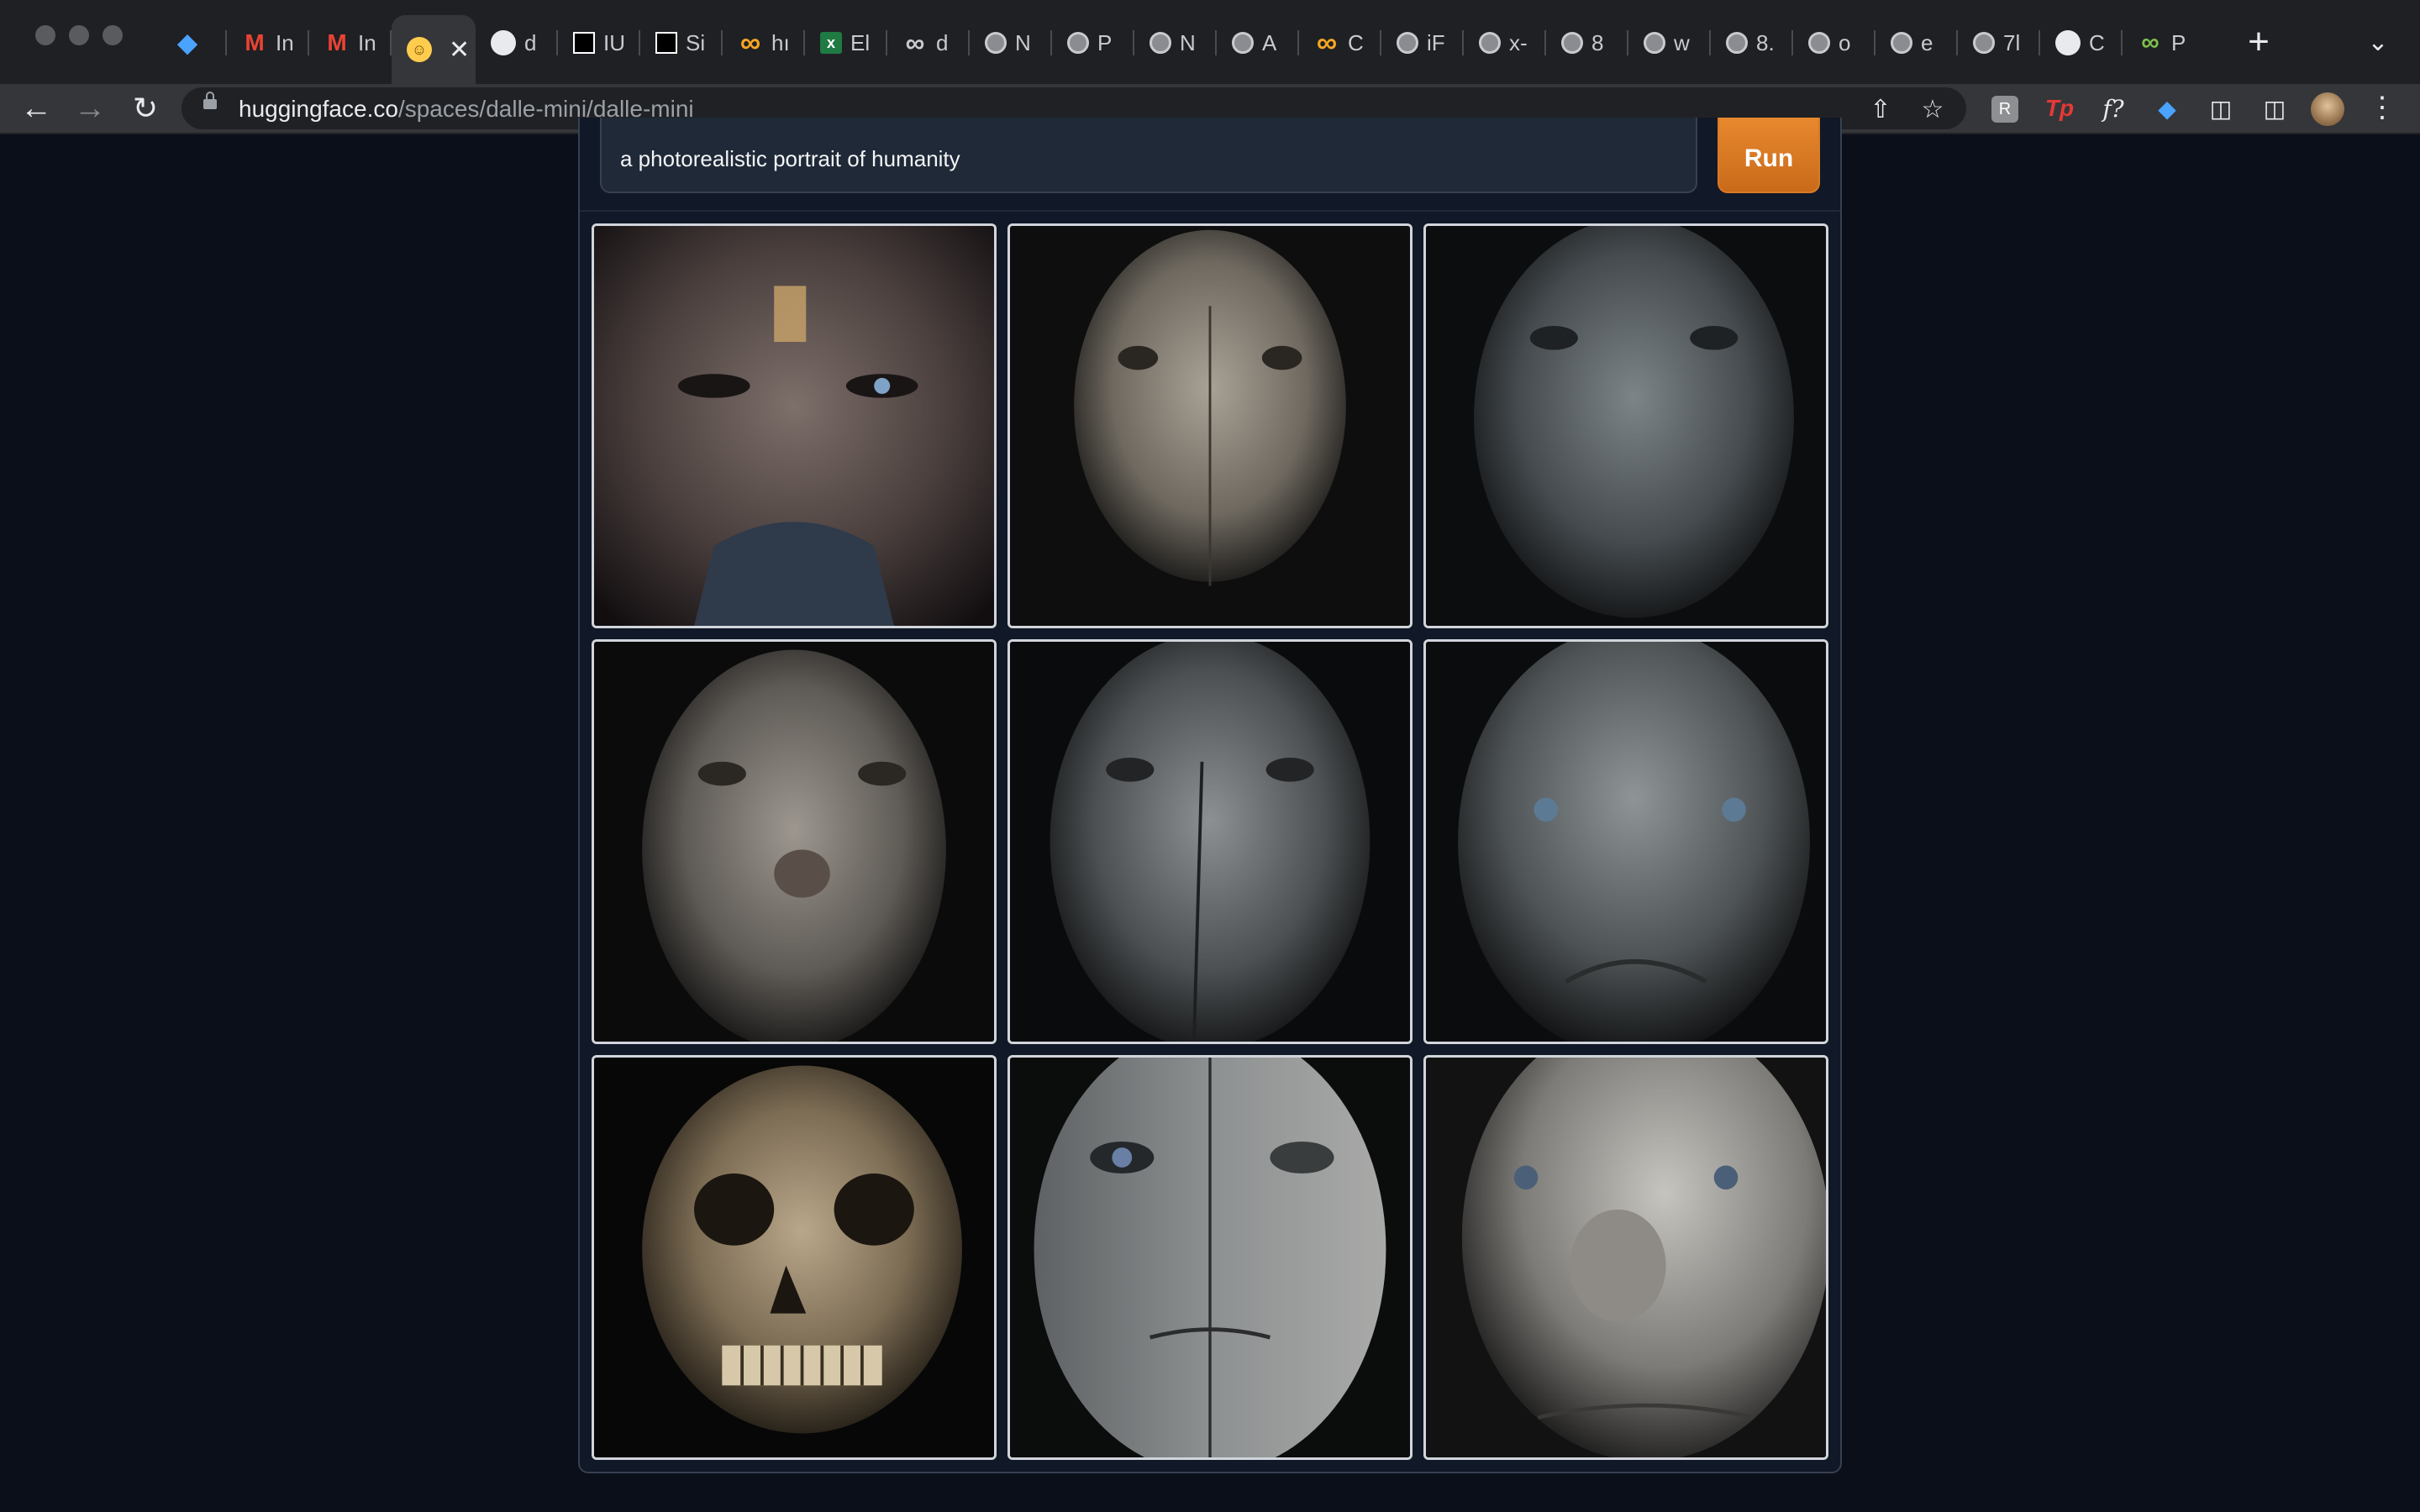 This screenshot has width=2420, height=1512. Describe the element at coordinates (846, 42) in the screenshot. I see `tab-8: x El` at that location.